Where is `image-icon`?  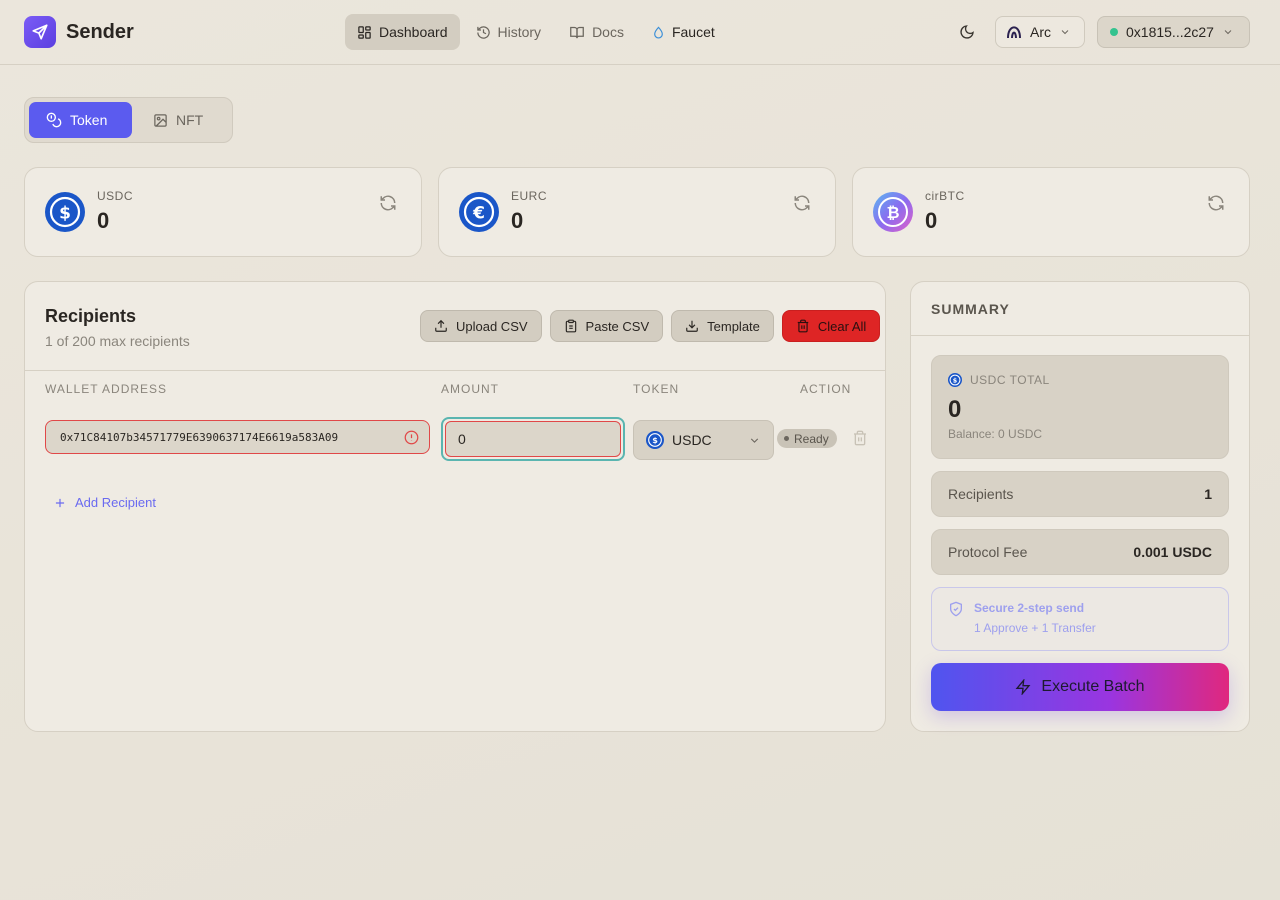 image-icon is located at coordinates (160, 120).